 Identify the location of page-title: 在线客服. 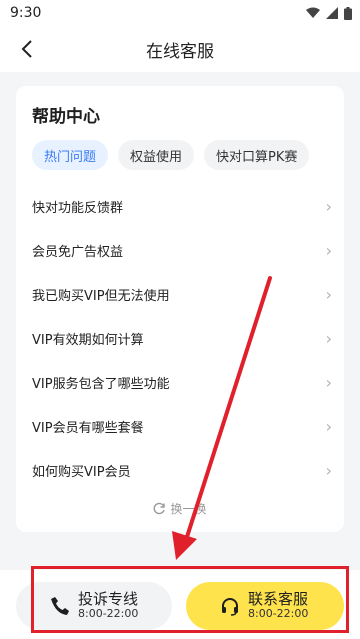
(180, 51).